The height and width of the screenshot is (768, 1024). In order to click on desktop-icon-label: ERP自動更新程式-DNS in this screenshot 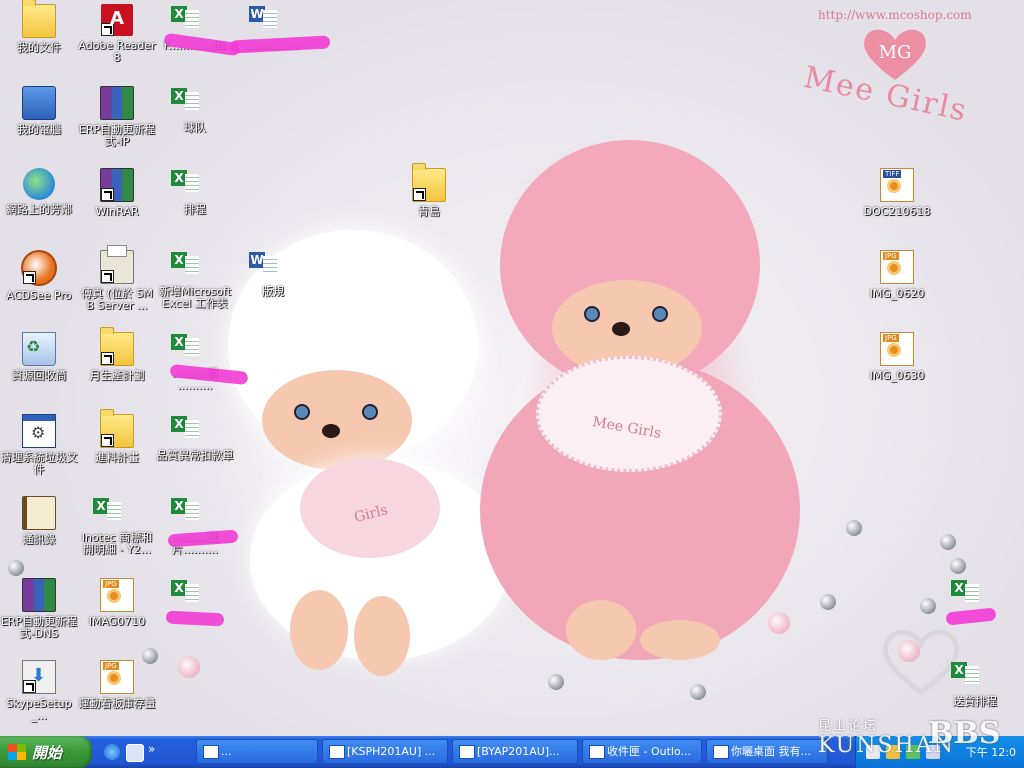, I will do `click(39, 627)`.